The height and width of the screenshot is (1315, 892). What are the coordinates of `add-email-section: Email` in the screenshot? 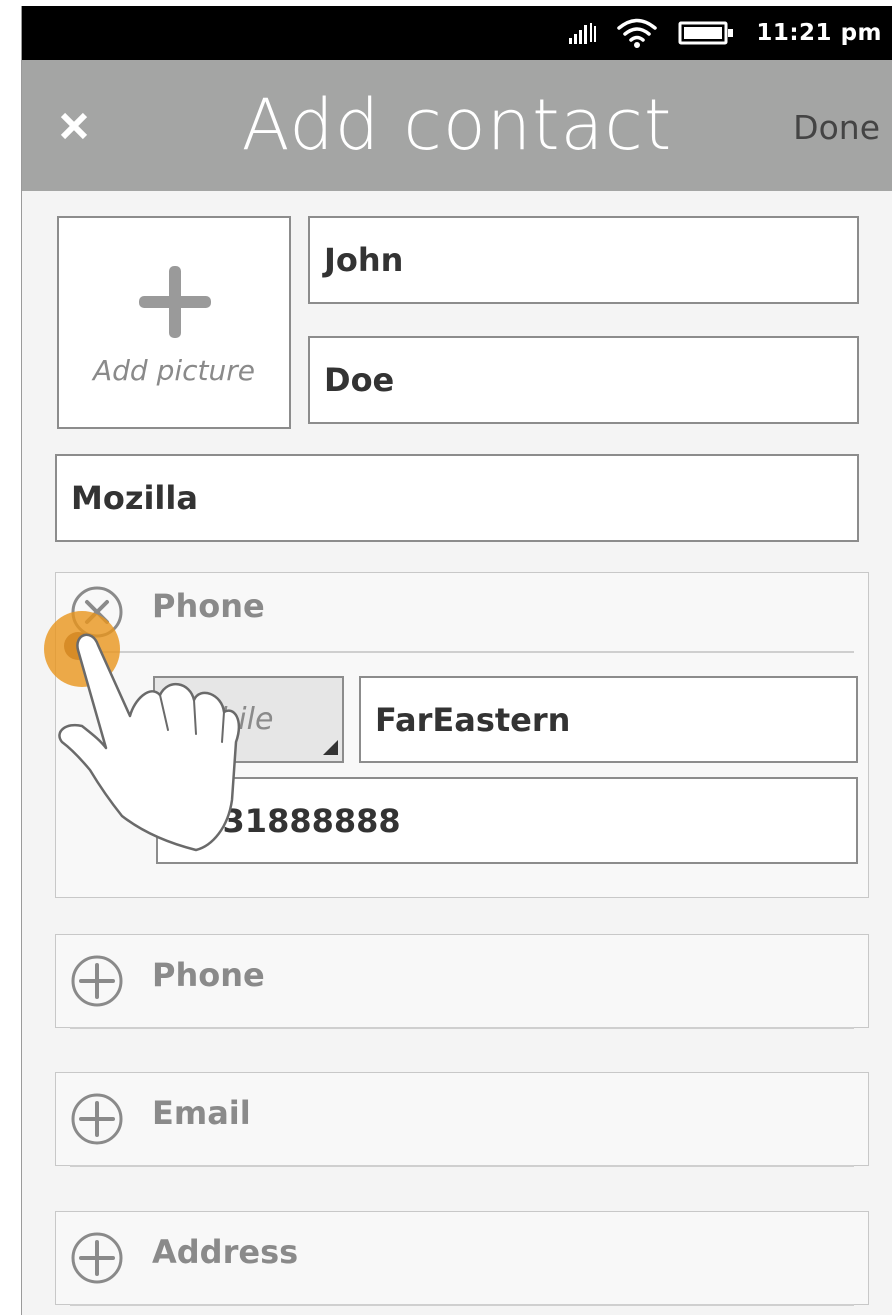 It's located at (462, 1119).